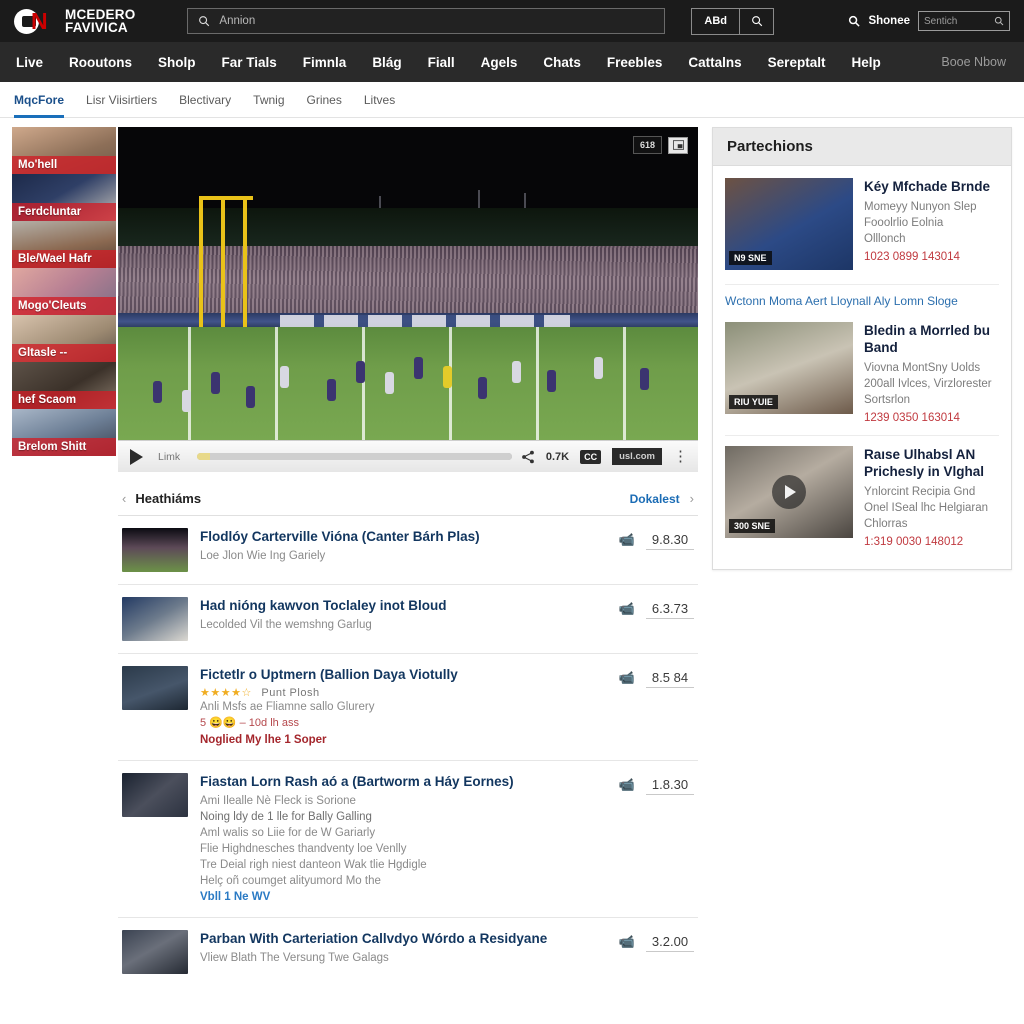  What do you see at coordinates (124, 498) in the screenshot?
I see `chevron-left-icon: ‹` at bounding box center [124, 498].